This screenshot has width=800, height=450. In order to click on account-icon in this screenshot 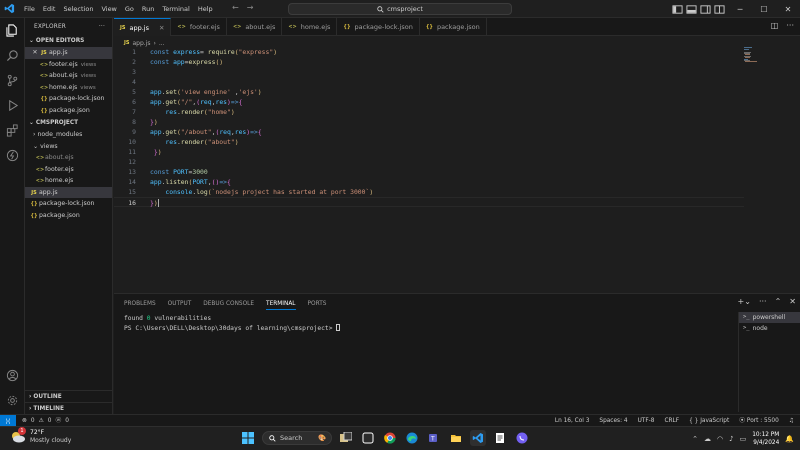, I will do `click(12, 375)`.